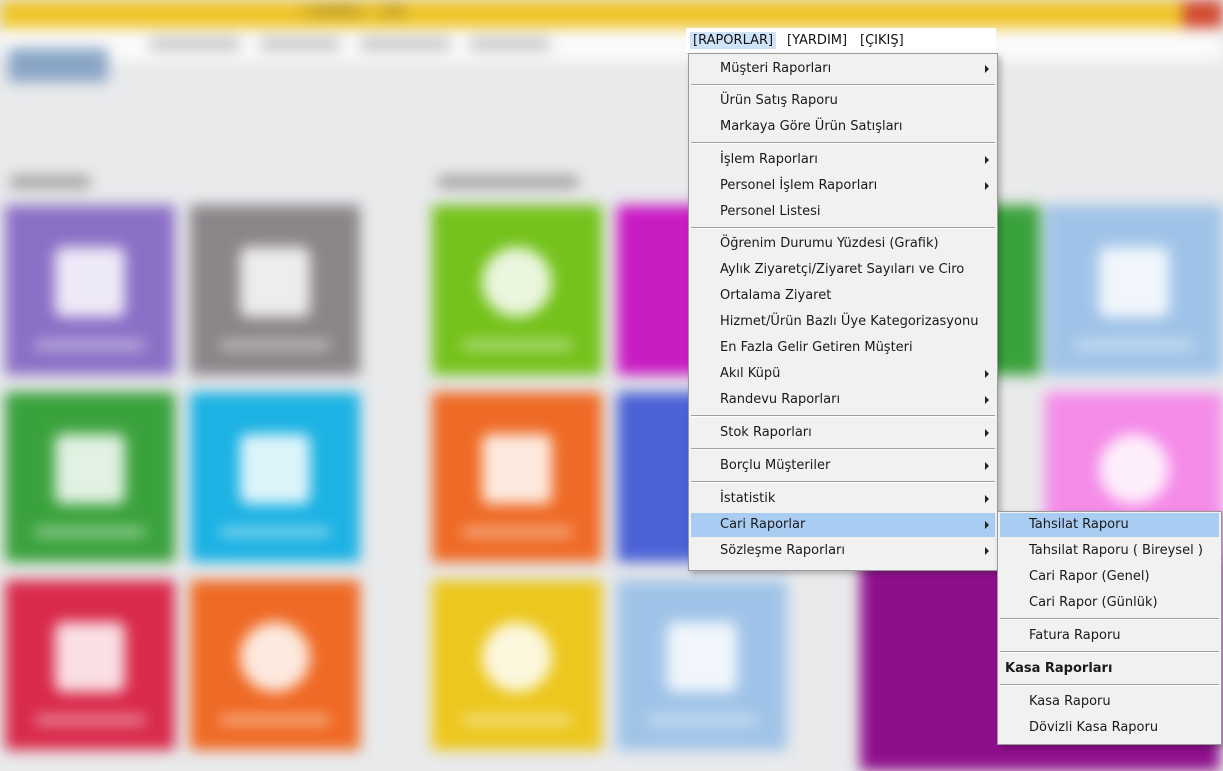 Image resolution: width=1223 pixels, height=771 pixels. Describe the element at coordinates (843, 400) in the screenshot. I see `menu-item-randevu-raporlari: Randevu Raporları` at that location.